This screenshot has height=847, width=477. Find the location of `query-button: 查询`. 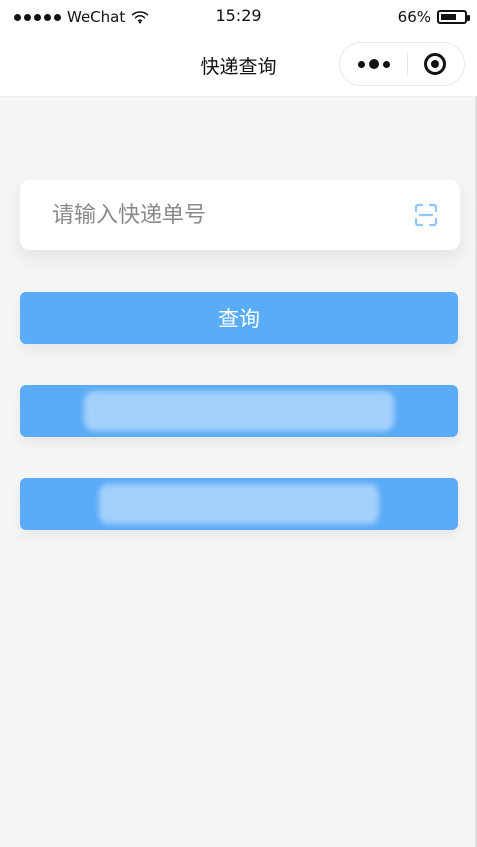

query-button: 查询 is located at coordinates (239, 318).